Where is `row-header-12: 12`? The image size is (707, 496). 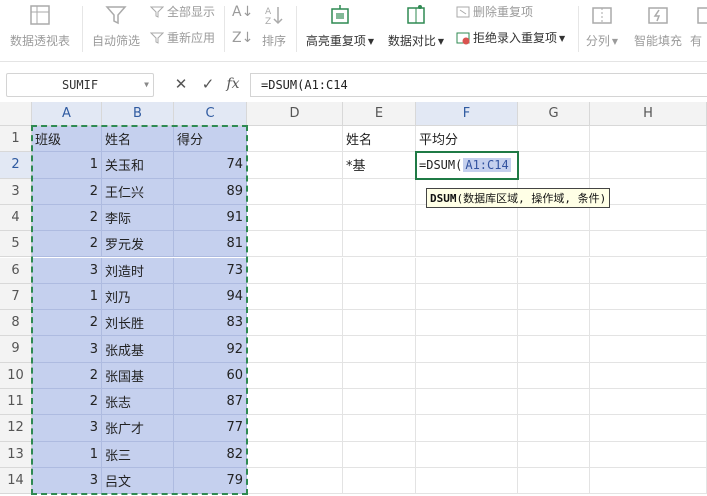 row-header-12: 12 is located at coordinates (16, 428).